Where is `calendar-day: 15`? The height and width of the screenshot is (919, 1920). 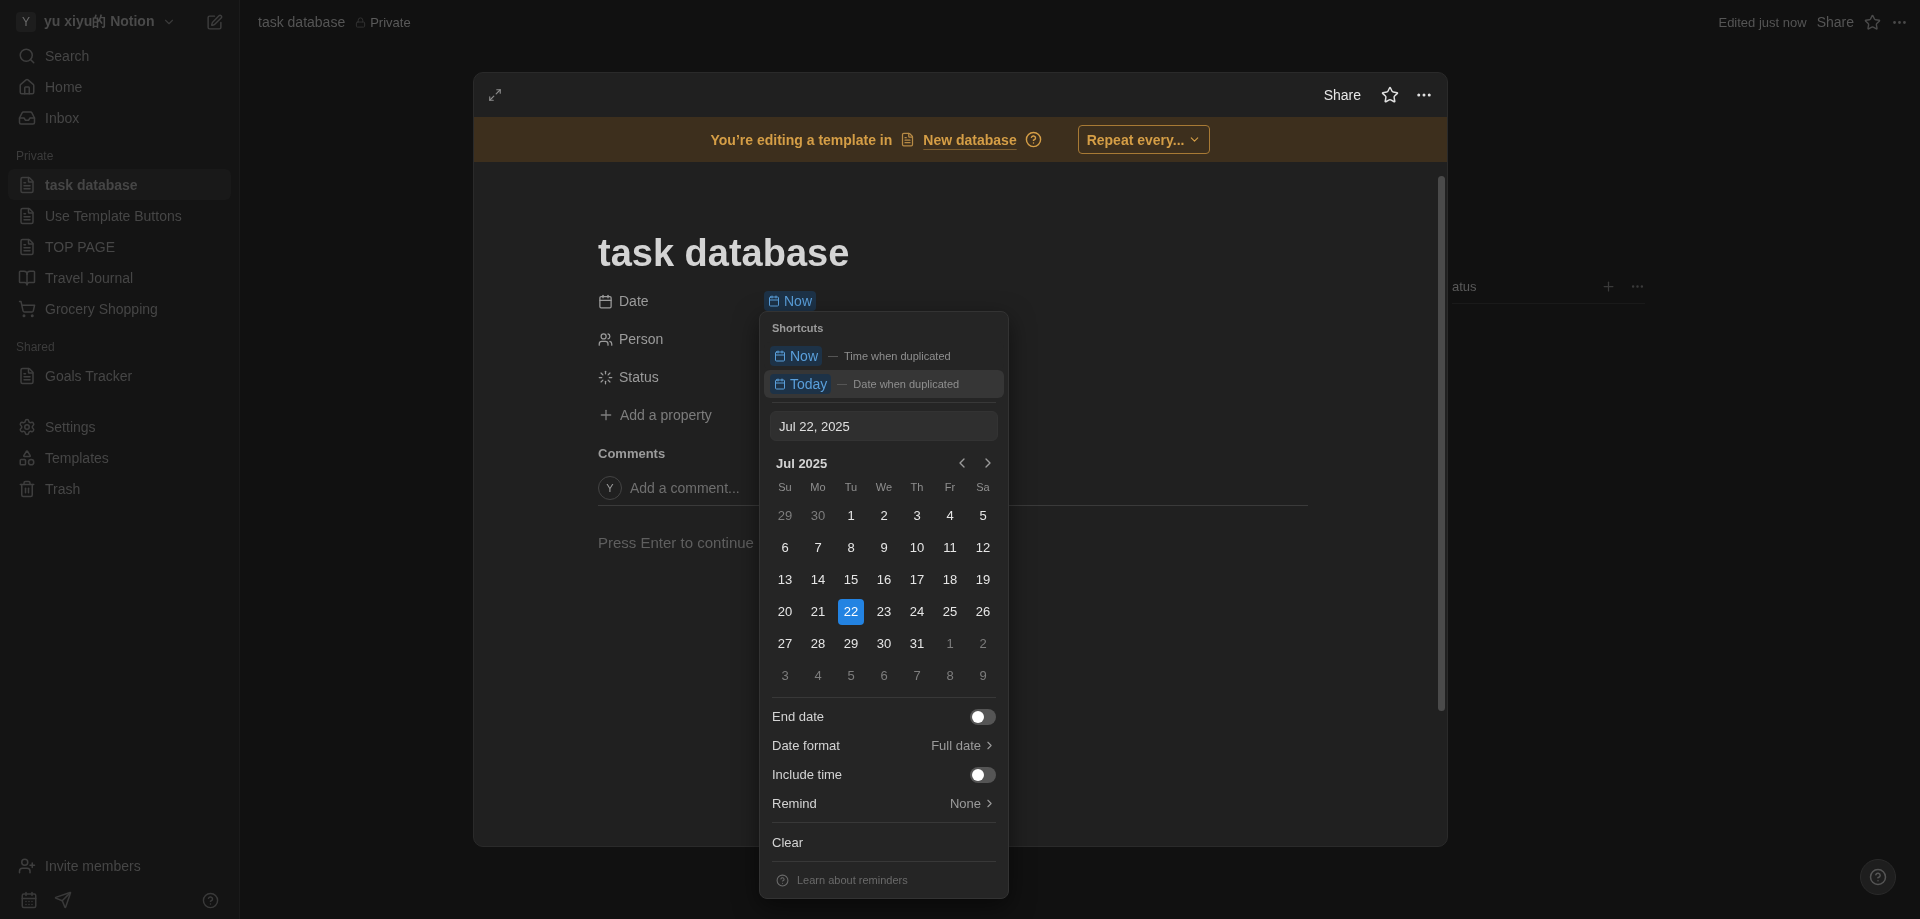
calendar-day: 15 is located at coordinates (851, 580).